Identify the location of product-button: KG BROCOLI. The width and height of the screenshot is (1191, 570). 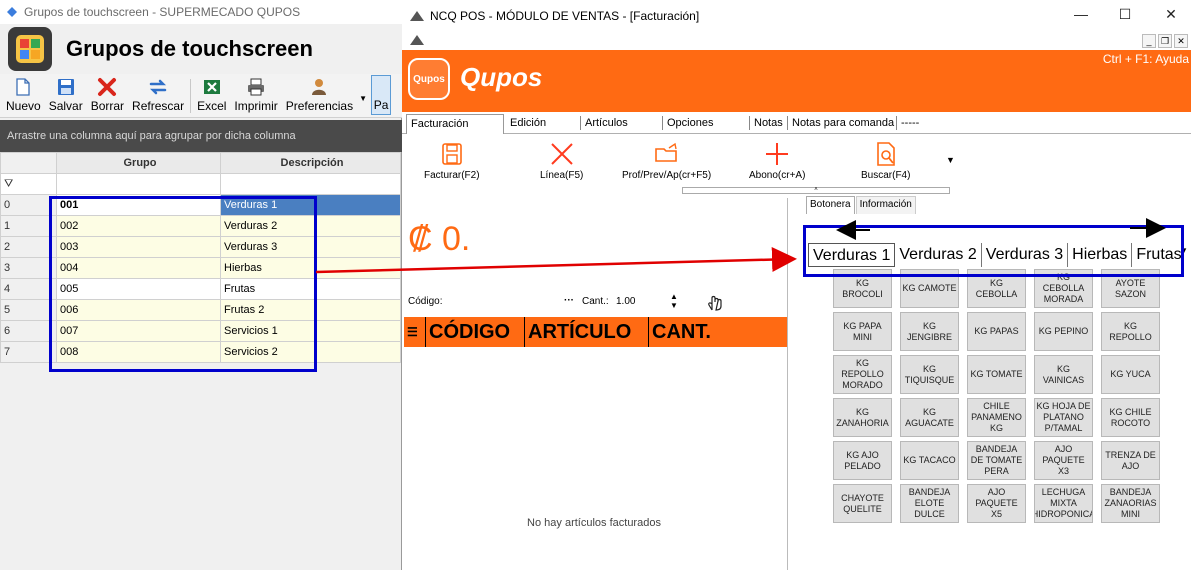
(862, 288).